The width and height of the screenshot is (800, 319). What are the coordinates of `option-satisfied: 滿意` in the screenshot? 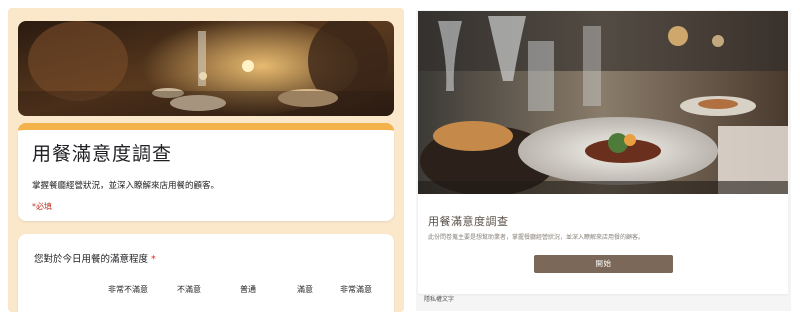 It's located at (305, 289).